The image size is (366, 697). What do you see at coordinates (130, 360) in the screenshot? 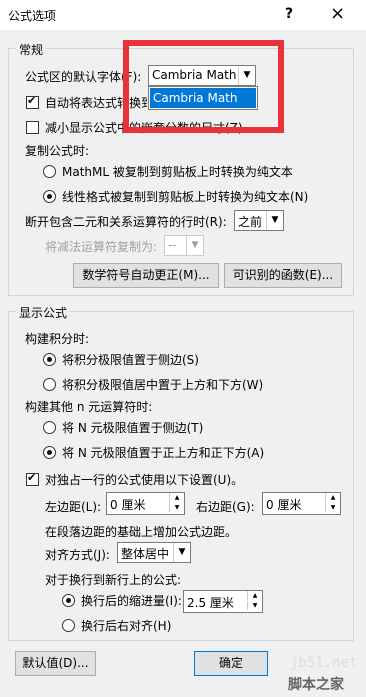
I see `integral-side-label: 将积分极限值置于侧边(S)` at bounding box center [130, 360].